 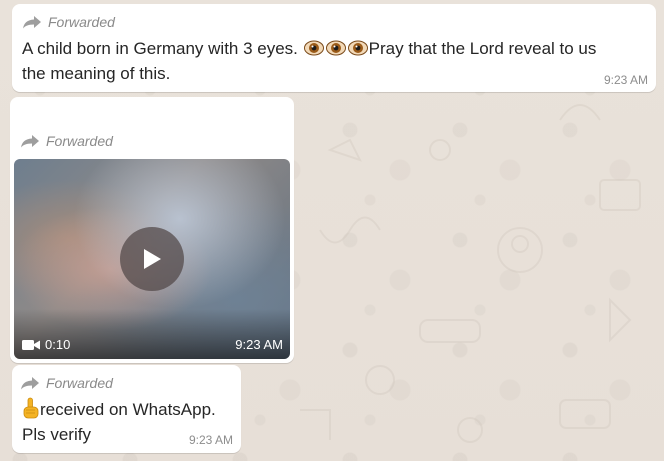 I want to click on video-duration: 0:10, so click(x=46, y=344).